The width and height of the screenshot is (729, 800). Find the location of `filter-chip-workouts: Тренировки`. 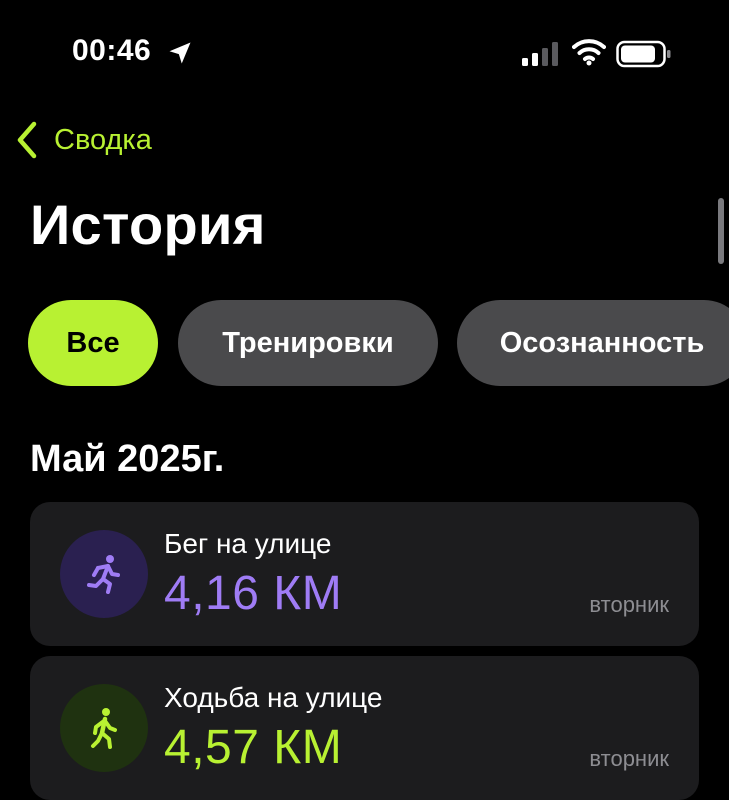

filter-chip-workouts: Тренировки is located at coordinates (308, 343).